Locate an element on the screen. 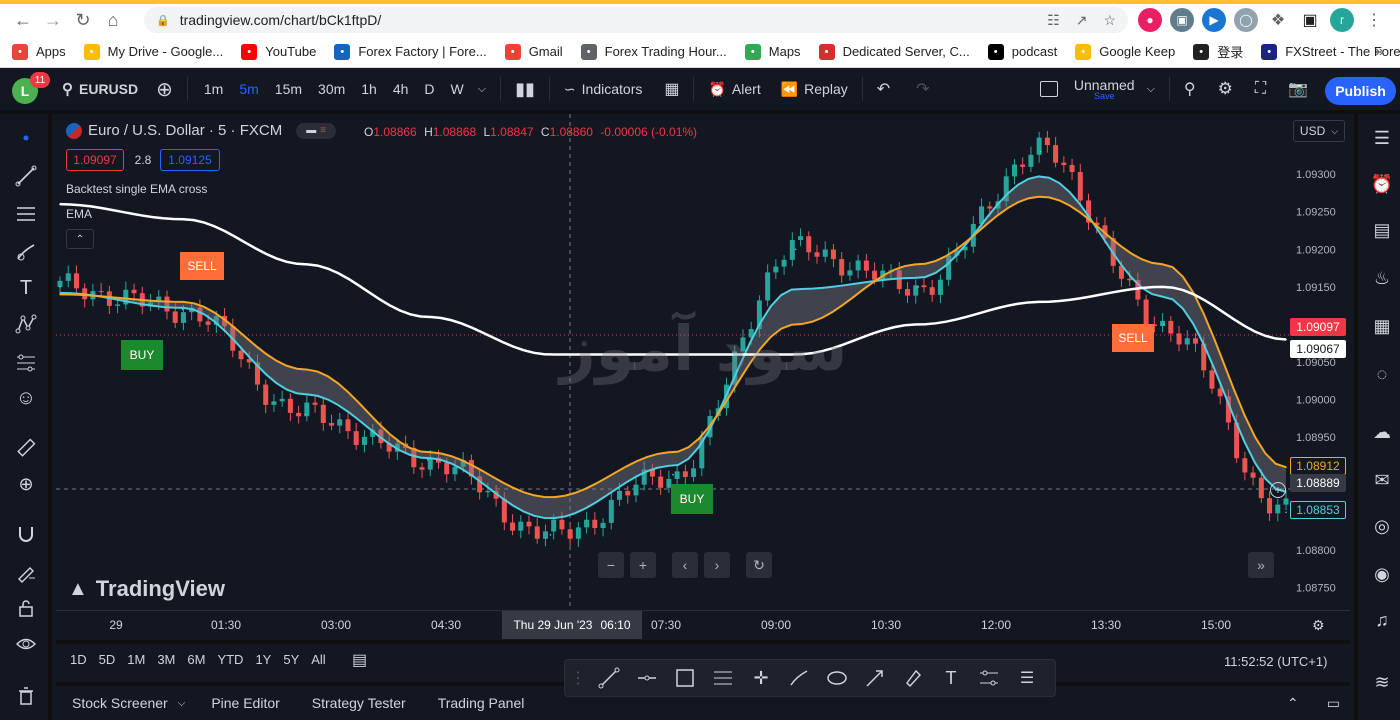 The image size is (1400, 720). buy-price-box: 1.09125 is located at coordinates (190, 160).